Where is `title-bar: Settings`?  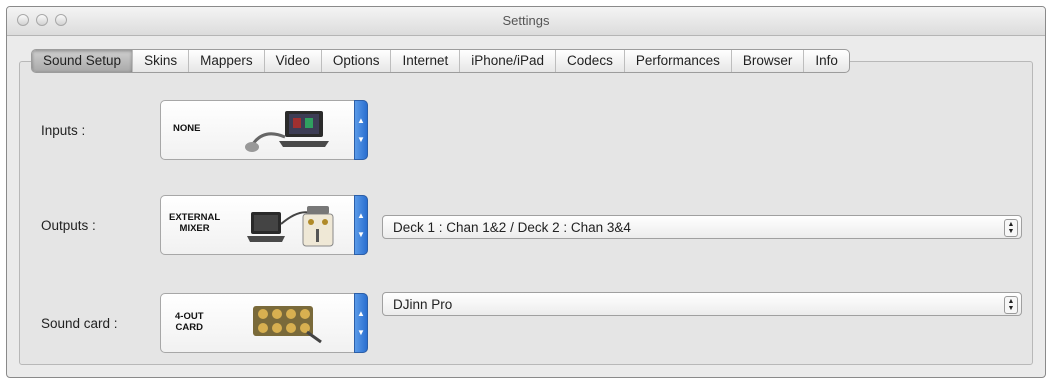
title-bar: Settings is located at coordinates (526, 21).